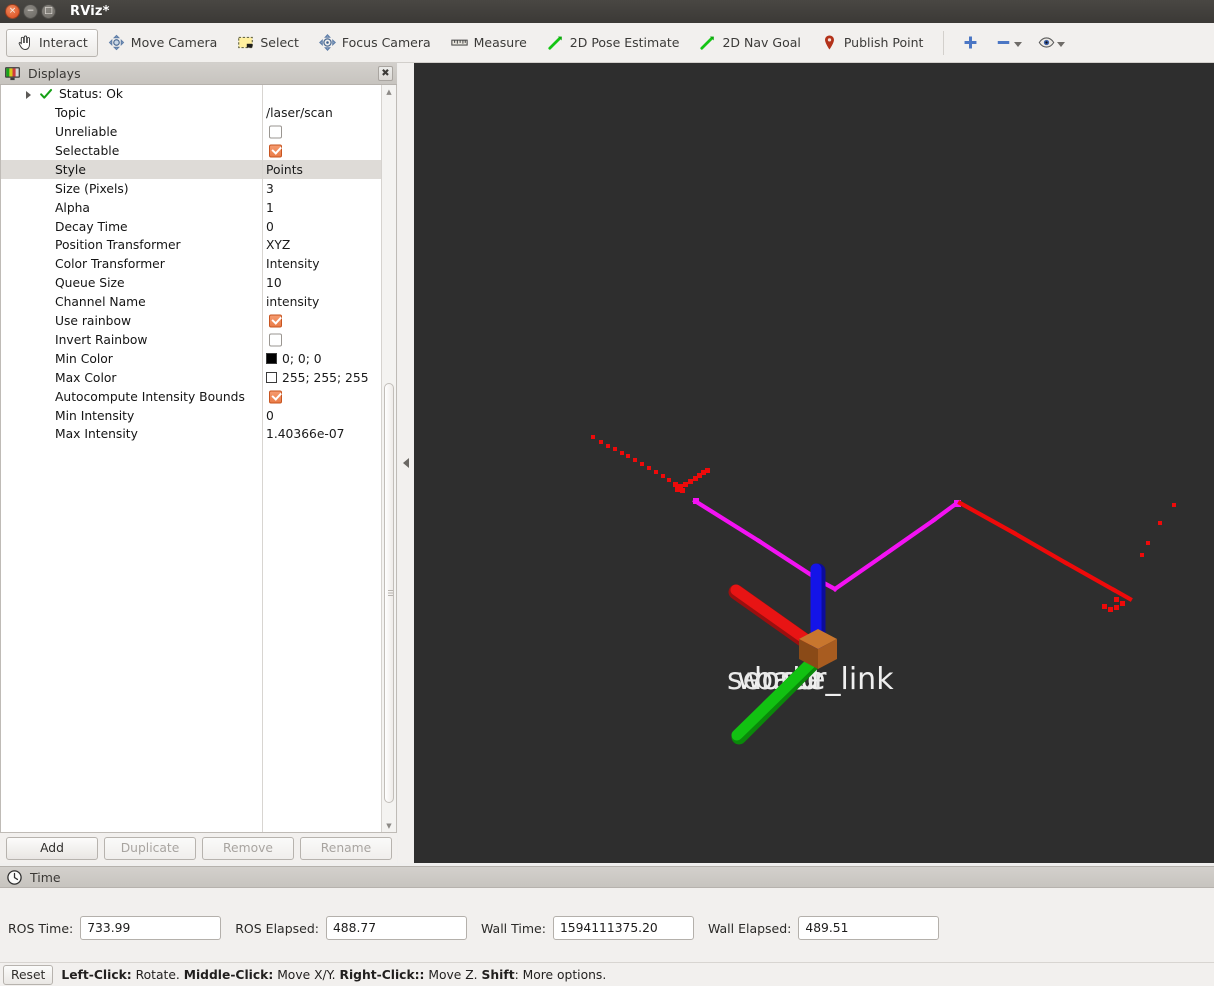 The width and height of the screenshot is (1214, 986). What do you see at coordinates (191, 132) in the screenshot?
I see `tree-row-unreliable: Unreliable` at bounding box center [191, 132].